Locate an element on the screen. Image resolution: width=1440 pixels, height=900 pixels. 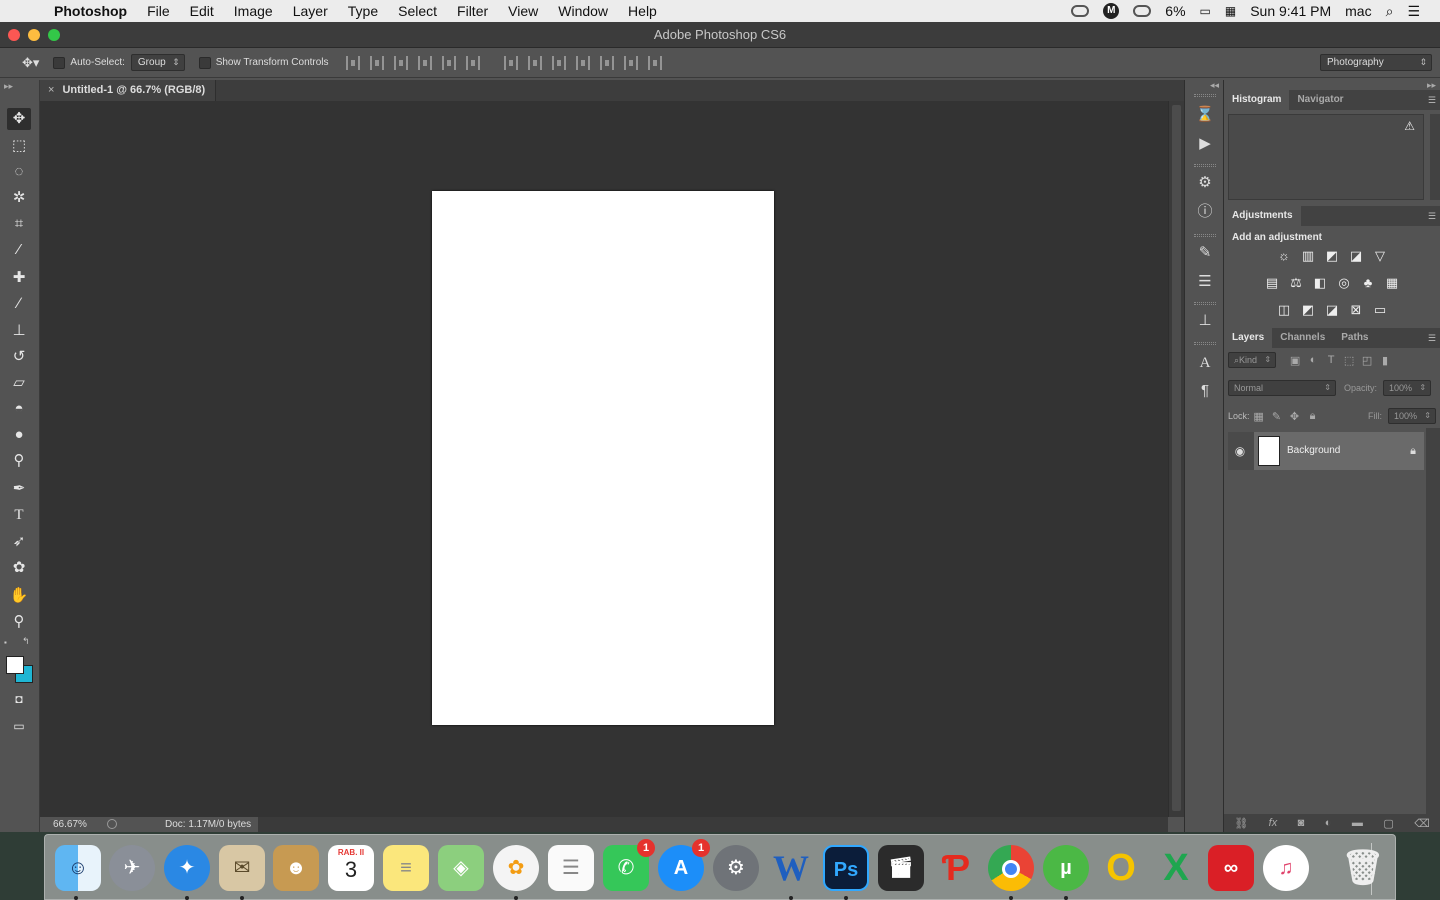
tab-adjustments: Adjustments is located at coordinates (1262, 216).